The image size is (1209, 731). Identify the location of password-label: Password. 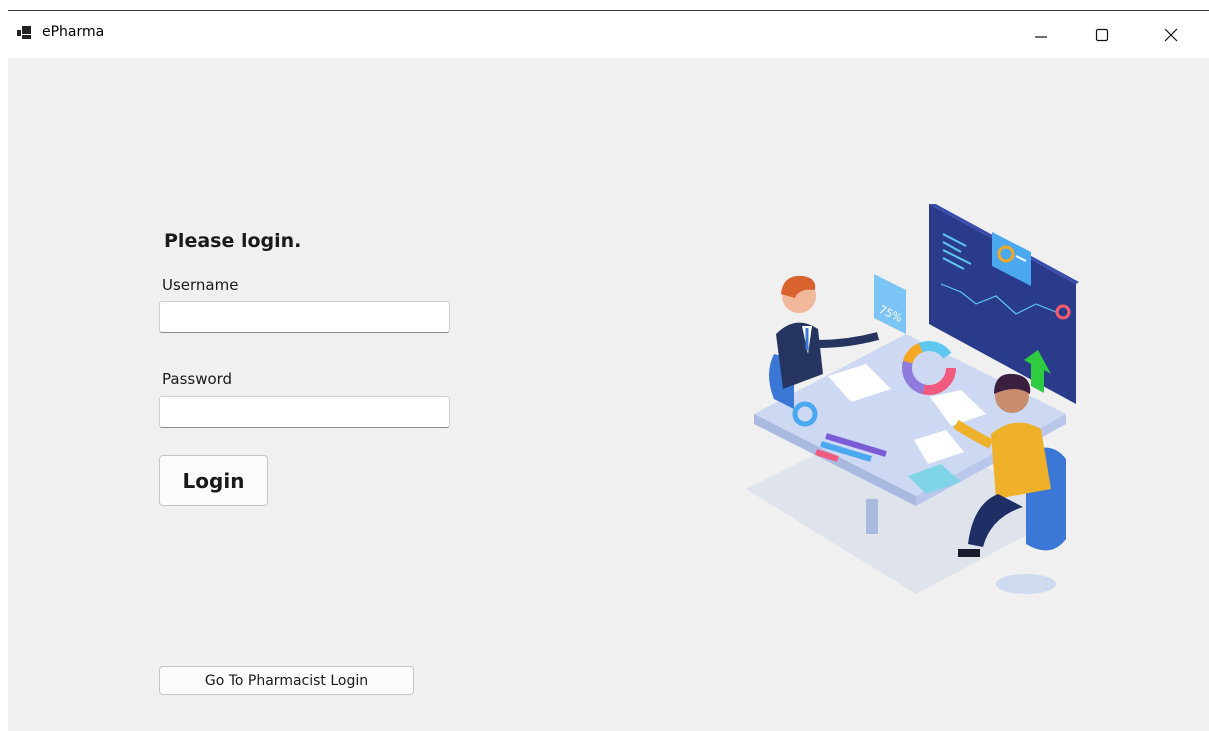
(197, 379).